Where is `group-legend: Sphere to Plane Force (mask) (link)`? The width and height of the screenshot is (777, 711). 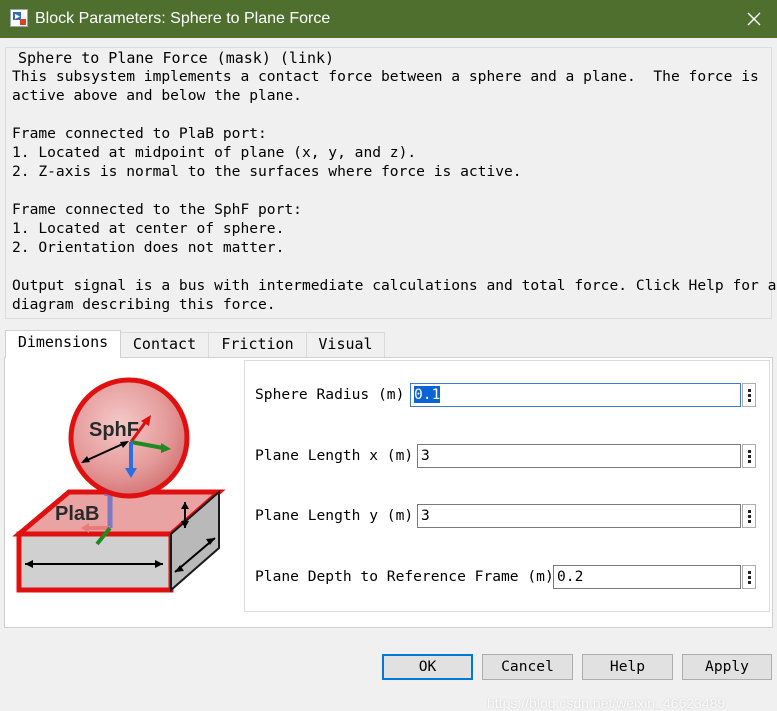 group-legend: Sphere to Plane Force (mask) (link) is located at coordinates (176, 58).